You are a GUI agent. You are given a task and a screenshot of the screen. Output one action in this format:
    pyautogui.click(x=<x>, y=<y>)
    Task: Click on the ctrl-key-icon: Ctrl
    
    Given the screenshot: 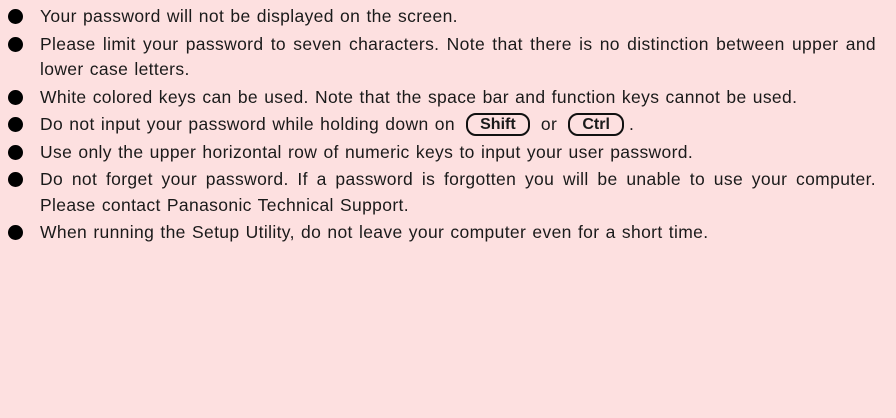 What is the action you would take?
    pyautogui.click(x=596, y=124)
    